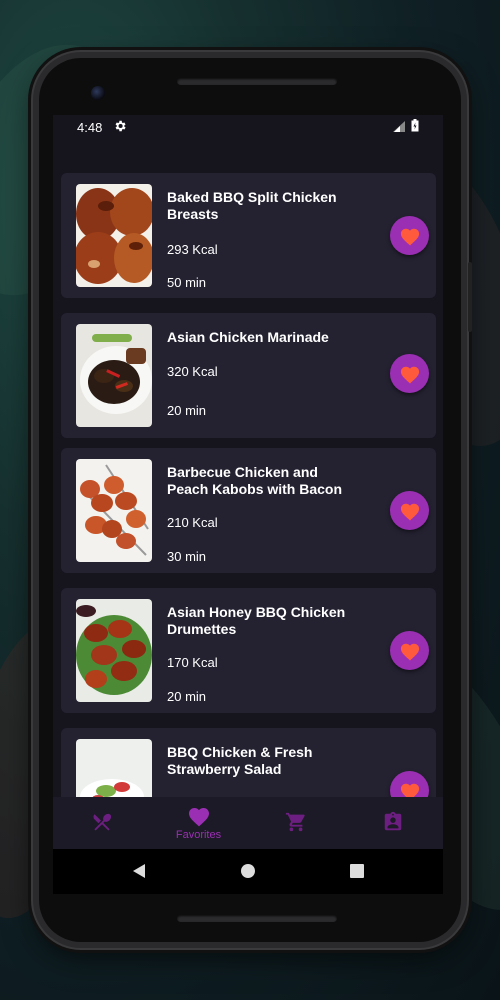  Describe the element at coordinates (192, 371) in the screenshot. I see `recipe-calories: 320 Kcal` at that location.